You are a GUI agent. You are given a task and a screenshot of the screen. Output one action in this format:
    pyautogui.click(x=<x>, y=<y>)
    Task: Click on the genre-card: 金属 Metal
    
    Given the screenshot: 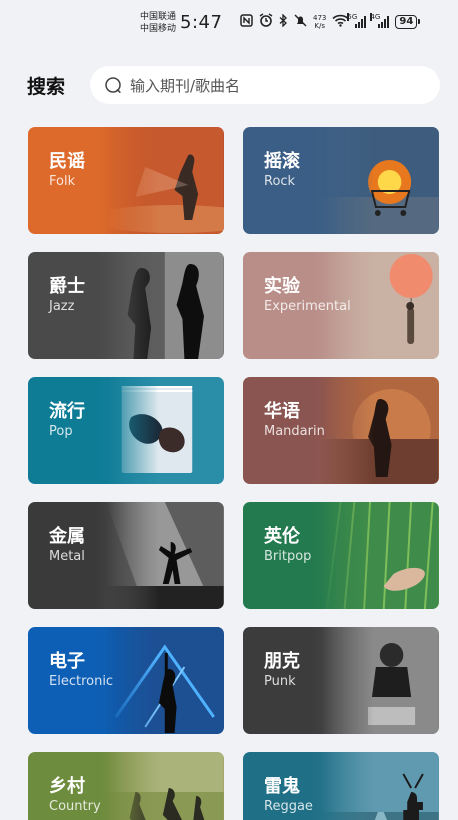 What is the action you would take?
    pyautogui.click(x=126, y=555)
    